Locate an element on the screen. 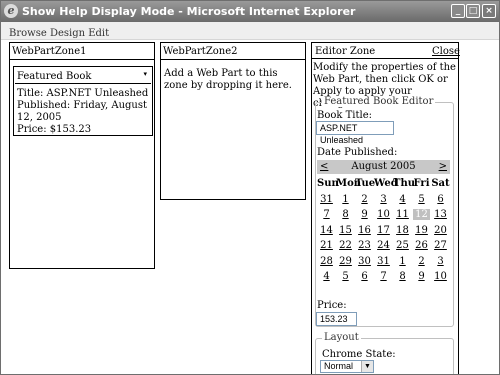  layout-legend: Layout is located at coordinates (341, 337).